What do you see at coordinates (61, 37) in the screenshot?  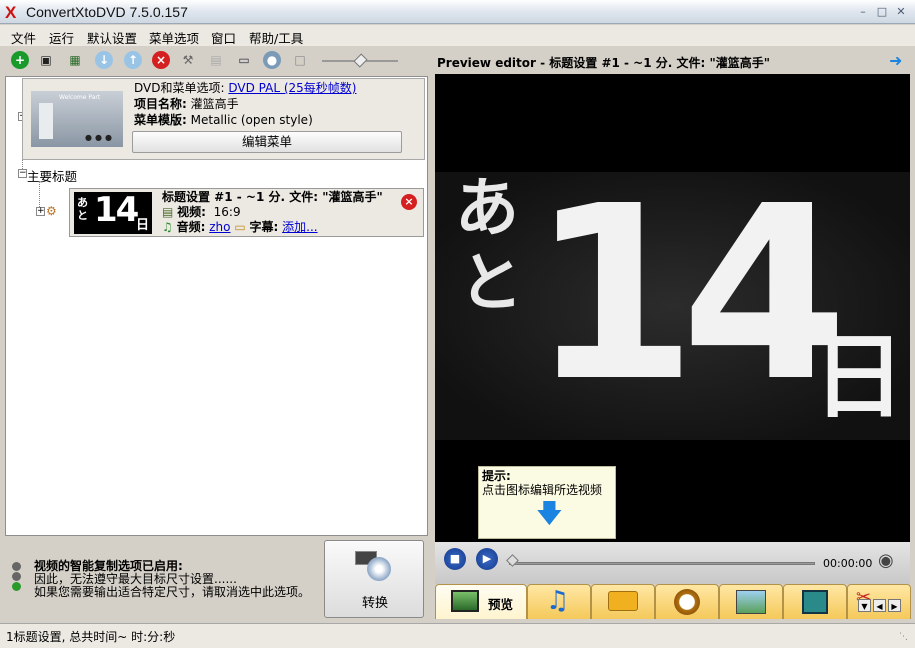 I see `menu-run: 运行` at bounding box center [61, 37].